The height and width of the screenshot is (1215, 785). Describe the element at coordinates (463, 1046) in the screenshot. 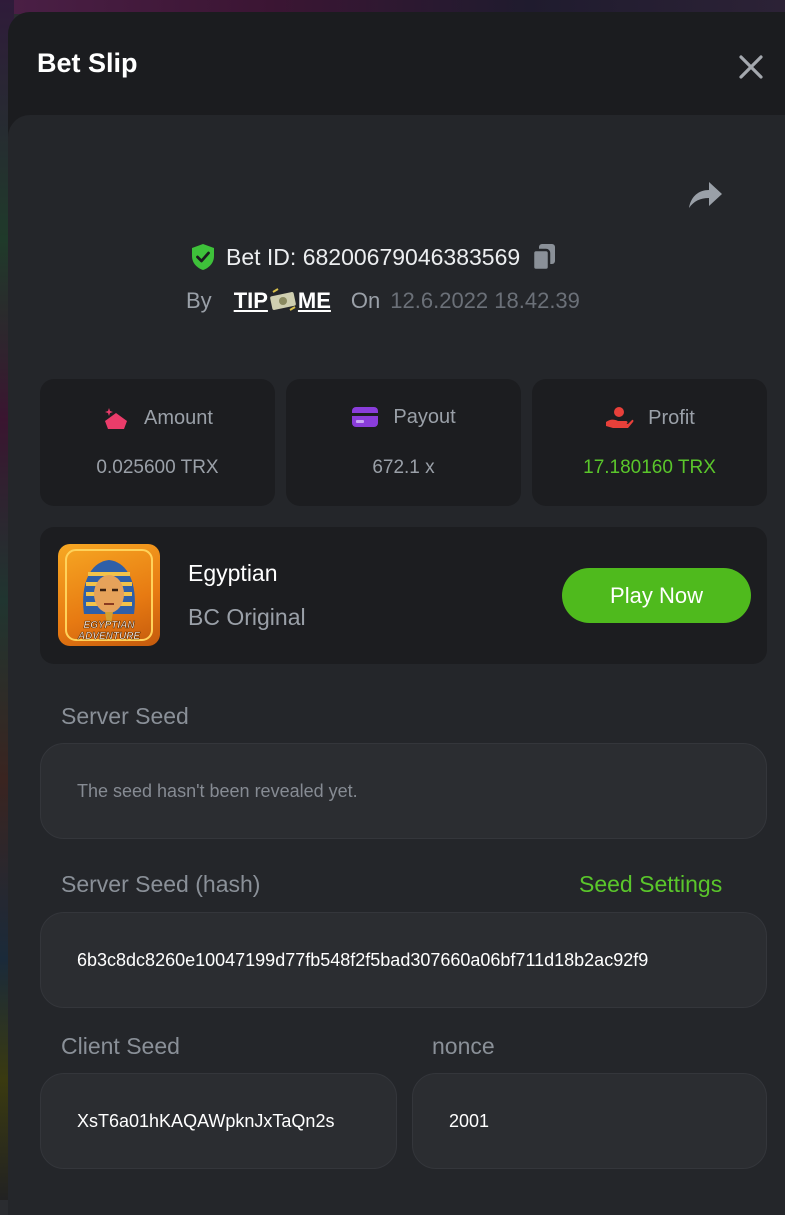

I see `nonce-label: nonce` at that location.